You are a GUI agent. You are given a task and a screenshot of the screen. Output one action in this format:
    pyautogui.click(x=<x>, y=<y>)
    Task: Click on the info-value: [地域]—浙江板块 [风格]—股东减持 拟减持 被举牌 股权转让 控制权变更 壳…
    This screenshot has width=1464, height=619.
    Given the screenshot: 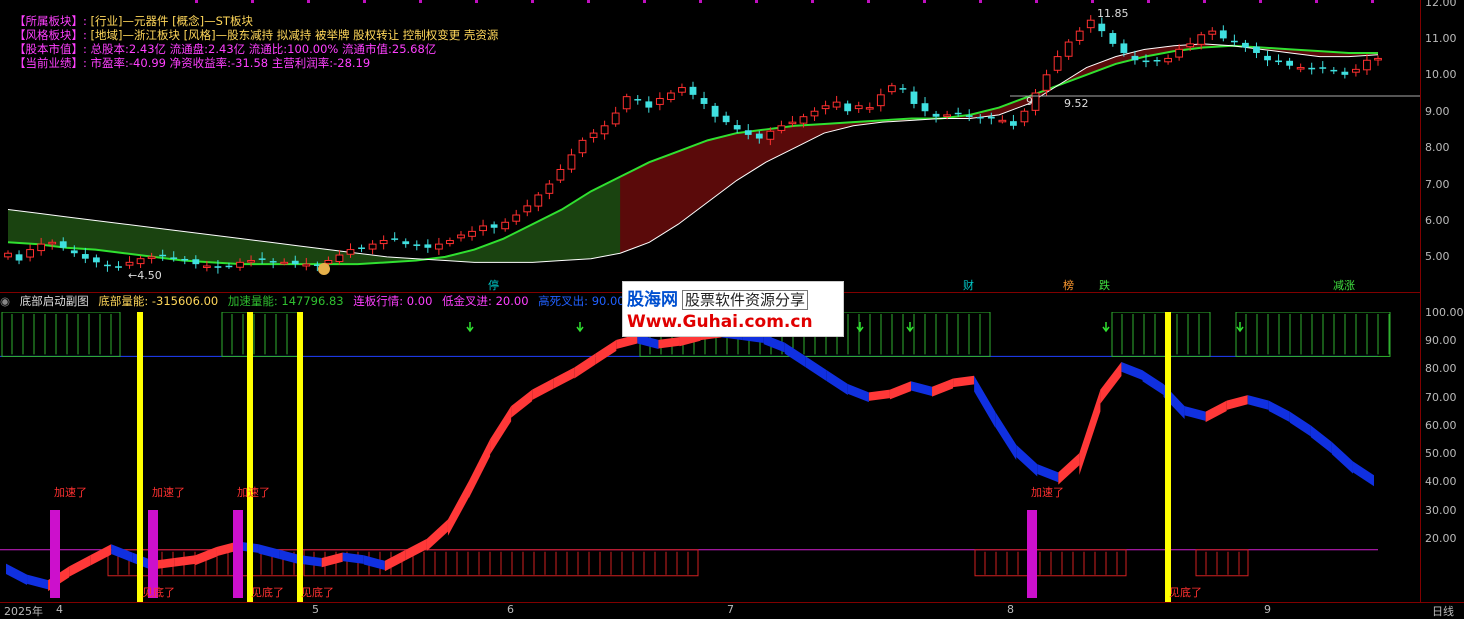 What is the action you would take?
    pyautogui.click(x=294, y=35)
    